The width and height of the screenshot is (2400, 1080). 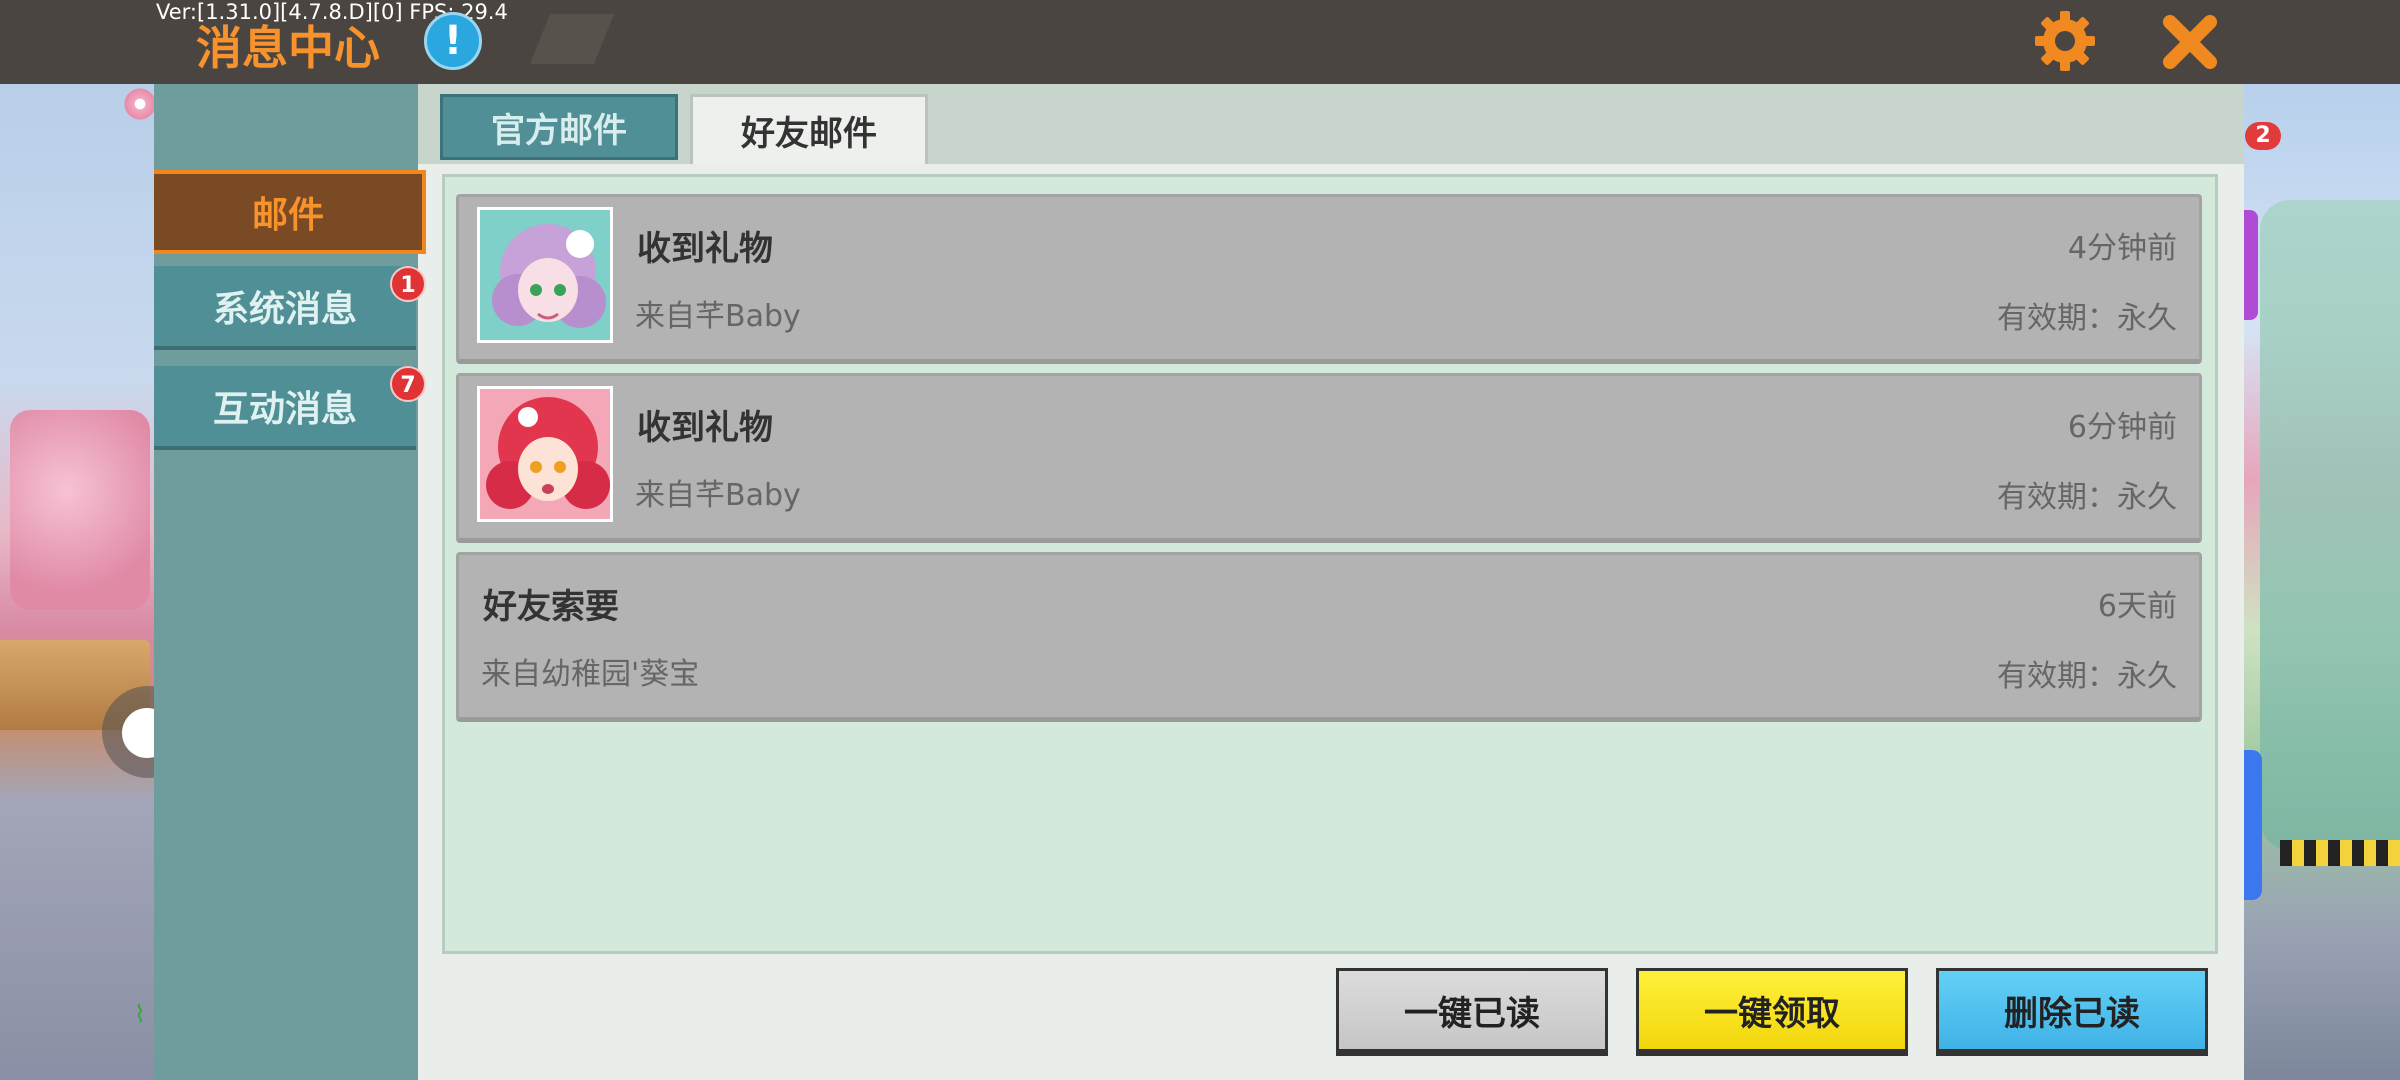 What do you see at coordinates (1329, 458) in the screenshot?
I see `mail-item: 收到礼物 来自芊Baby 6分钟前 有效期：永久` at bounding box center [1329, 458].